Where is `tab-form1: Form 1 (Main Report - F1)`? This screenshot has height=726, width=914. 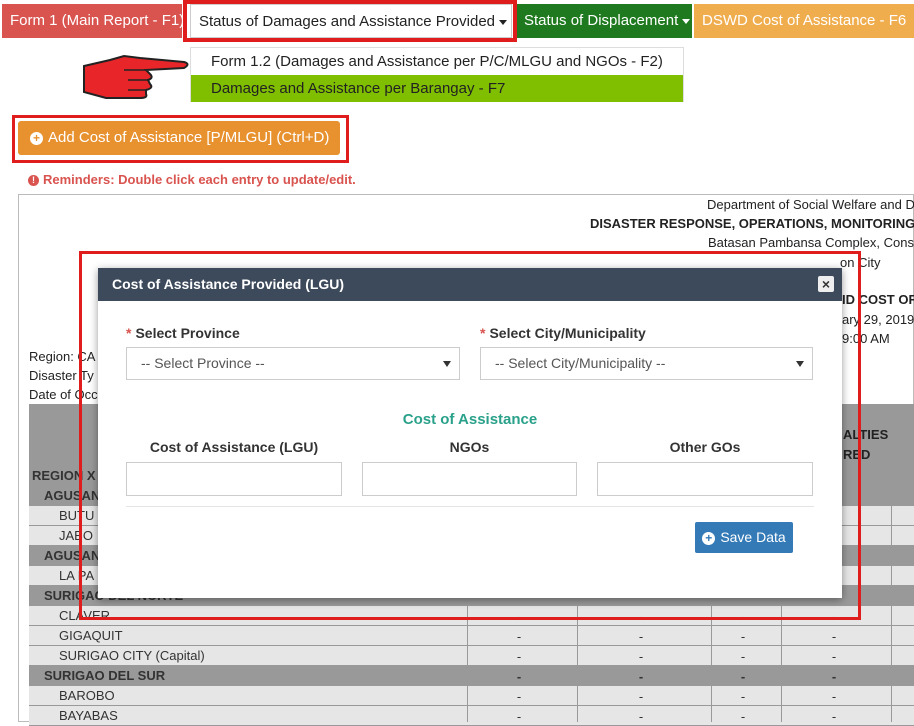 tab-form1: Form 1 (Main Report - F1) is located at coordinates (92, 21).